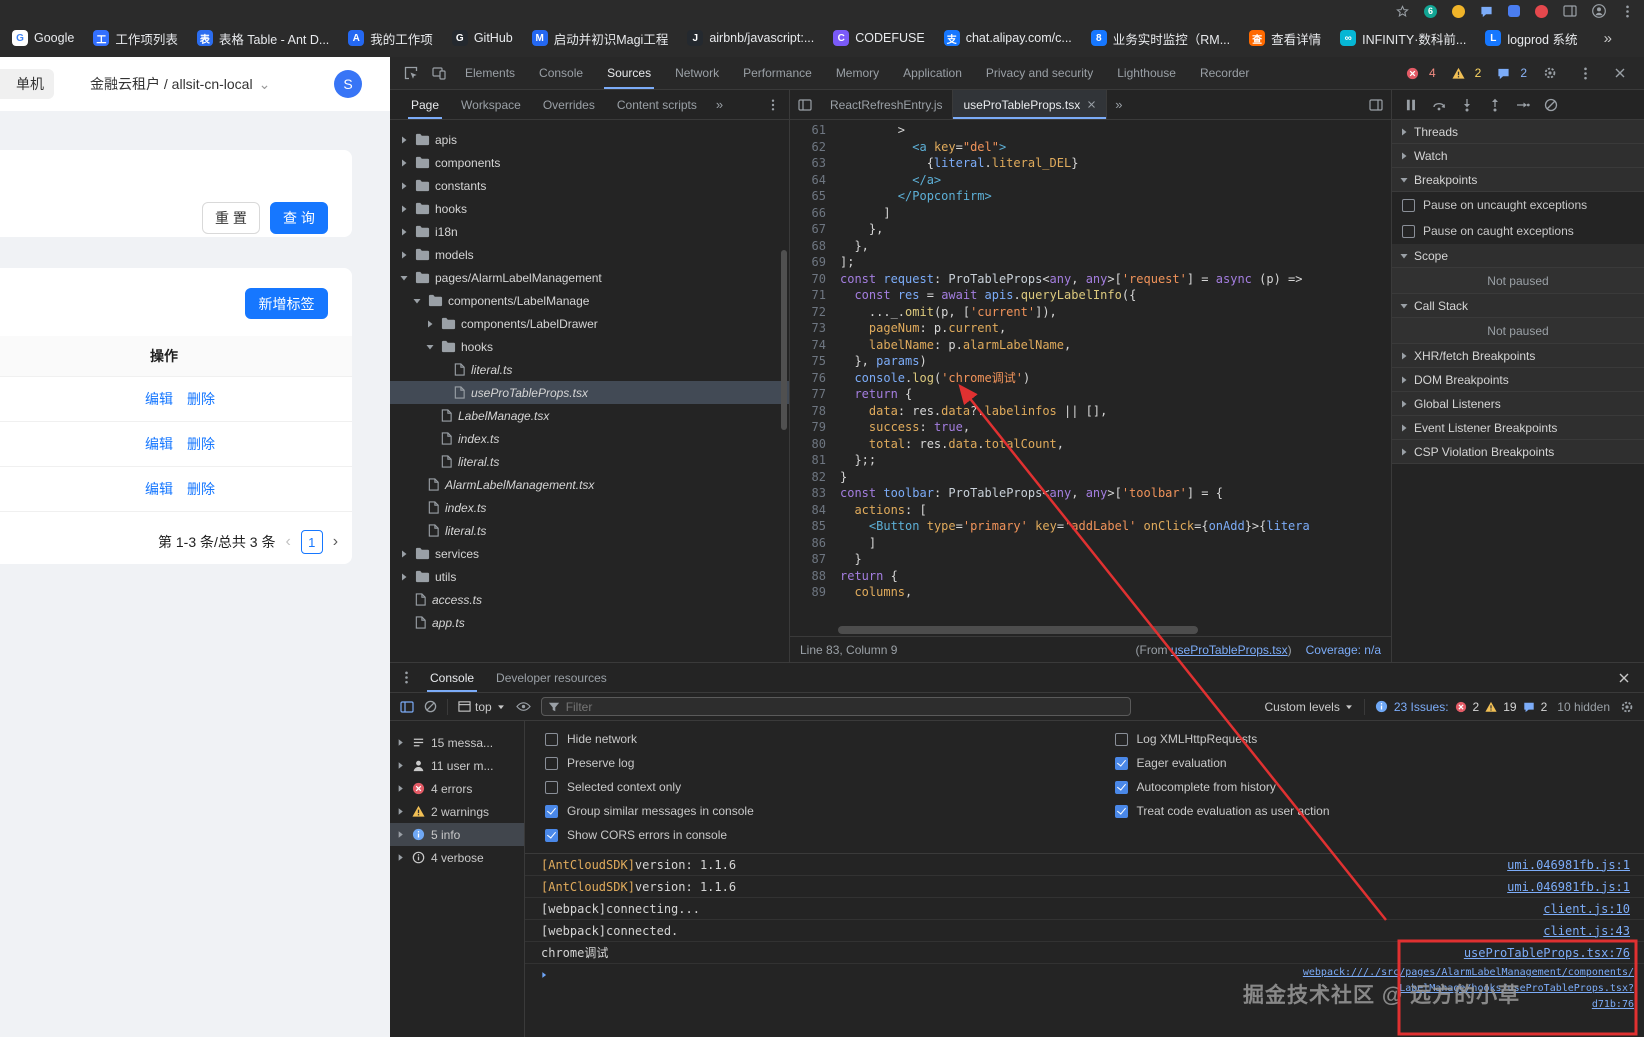 Image resolution: width=1644 pixels, height=1037 pixels. Describe the element at coordinates (180, 84) in the screenshot. I see `tenant-breadcrumb: 金融云租户 / allsit-cn-local ⌄` at that location.